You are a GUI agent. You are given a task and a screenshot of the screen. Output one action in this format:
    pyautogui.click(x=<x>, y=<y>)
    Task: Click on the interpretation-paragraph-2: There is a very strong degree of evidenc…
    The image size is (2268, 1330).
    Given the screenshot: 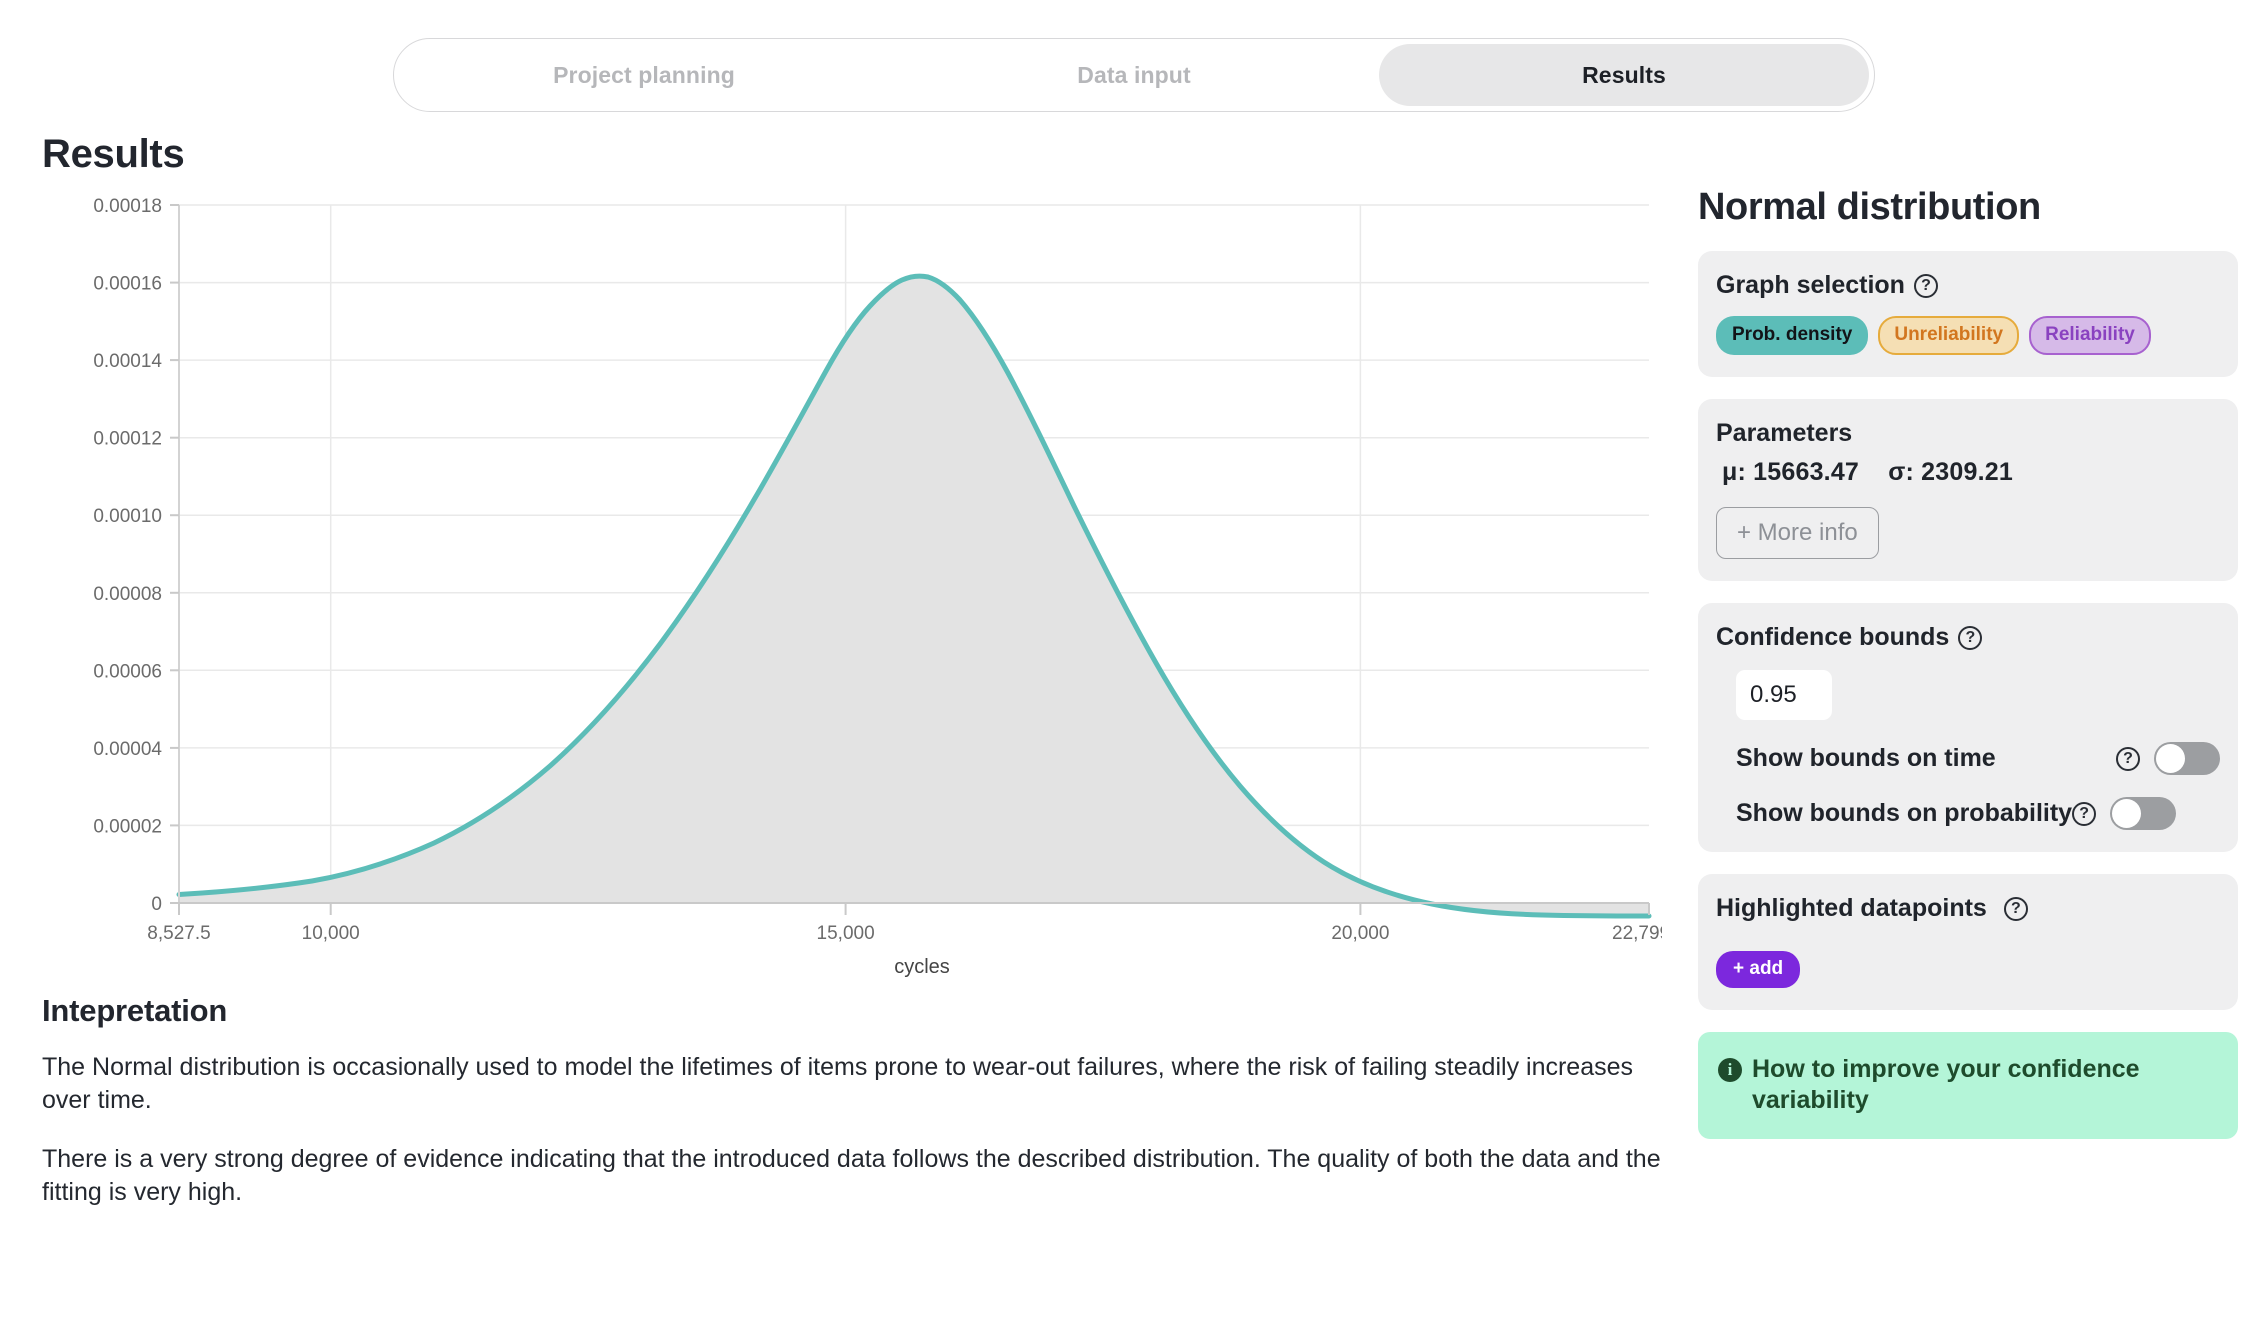 What is the action you would take?
    pyautogui.click(x=851, y=1175)
    